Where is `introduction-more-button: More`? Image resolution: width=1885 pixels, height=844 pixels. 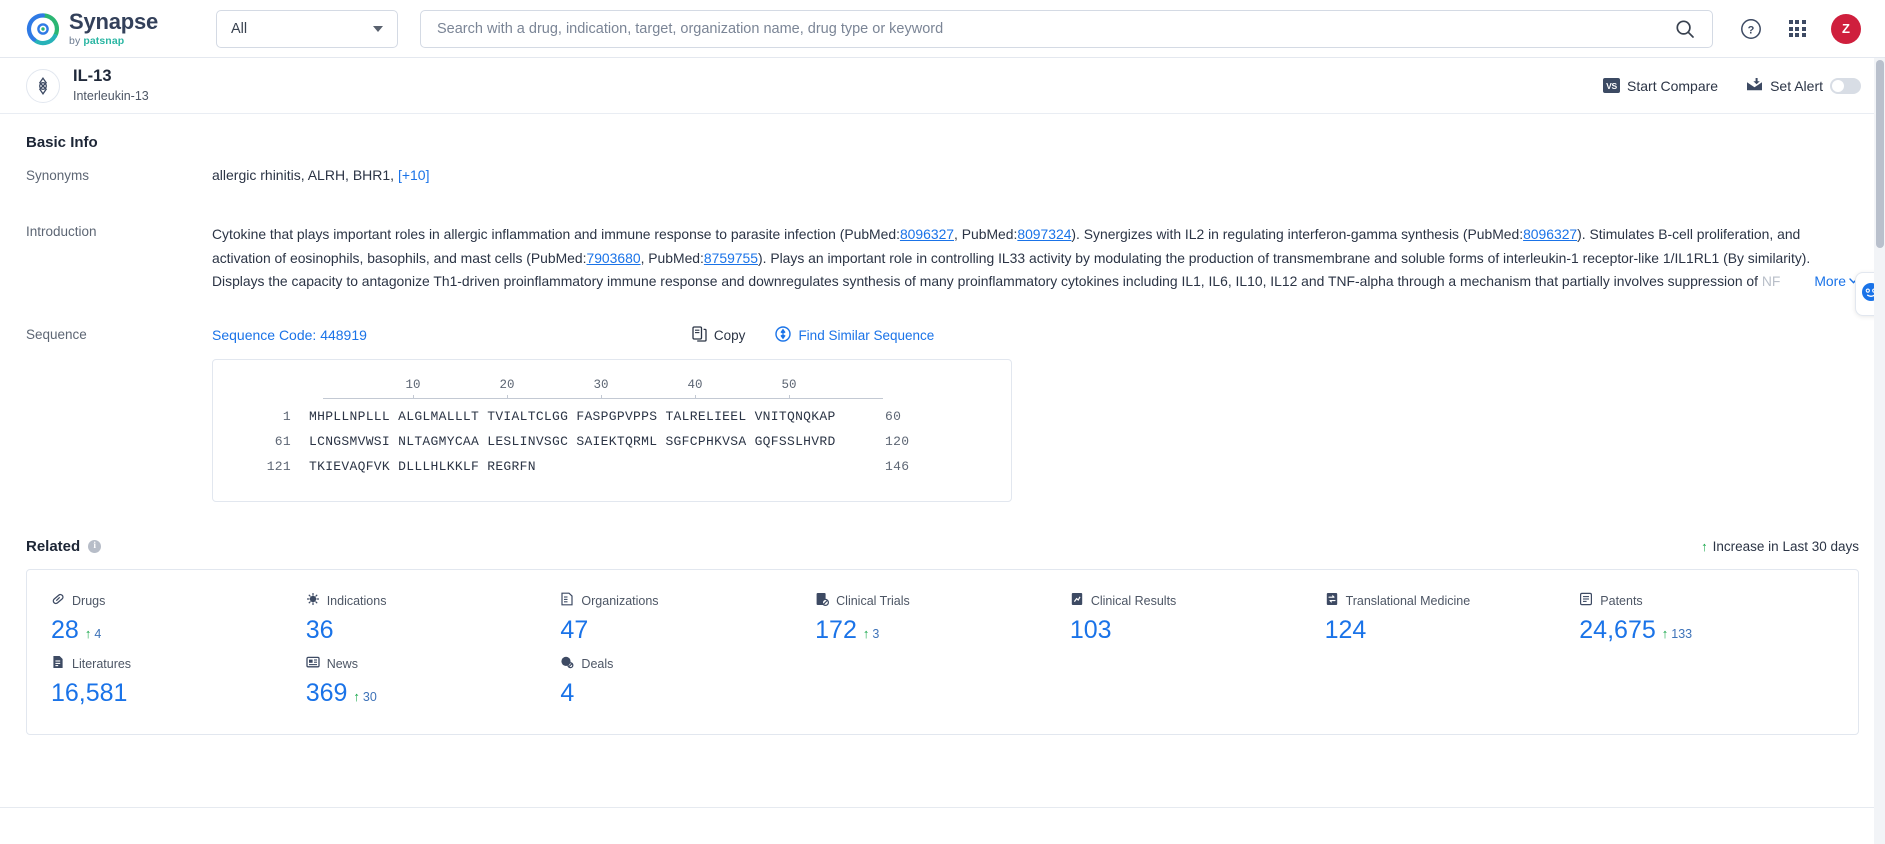 introduction-more-button: More is located at coordinates (1834, 282).